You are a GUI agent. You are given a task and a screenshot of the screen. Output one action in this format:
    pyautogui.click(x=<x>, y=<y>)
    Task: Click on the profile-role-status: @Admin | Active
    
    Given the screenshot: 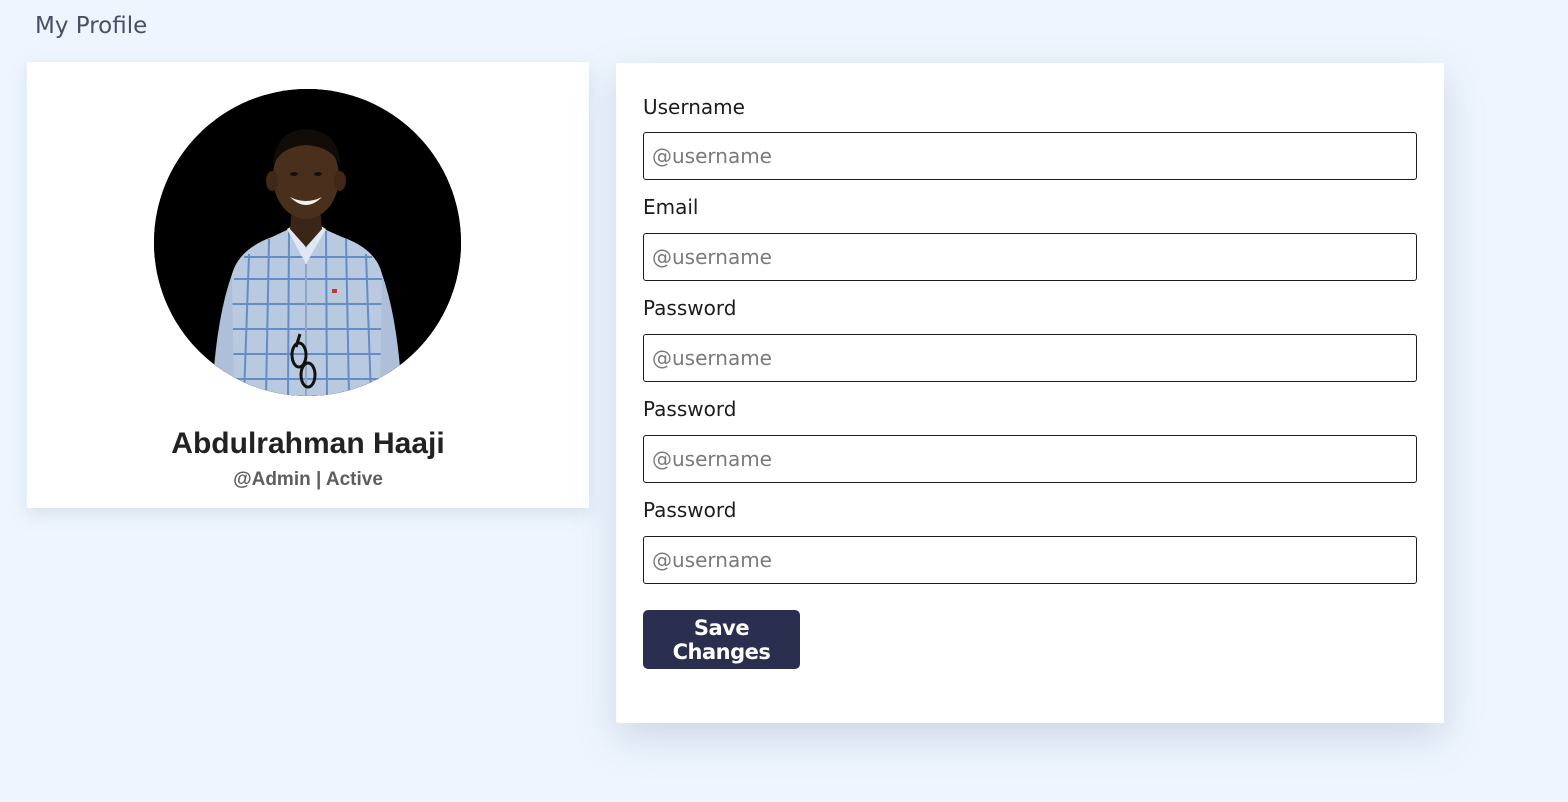 What is the action you would take?
    pyautogui.click(x=308, y=479)
    